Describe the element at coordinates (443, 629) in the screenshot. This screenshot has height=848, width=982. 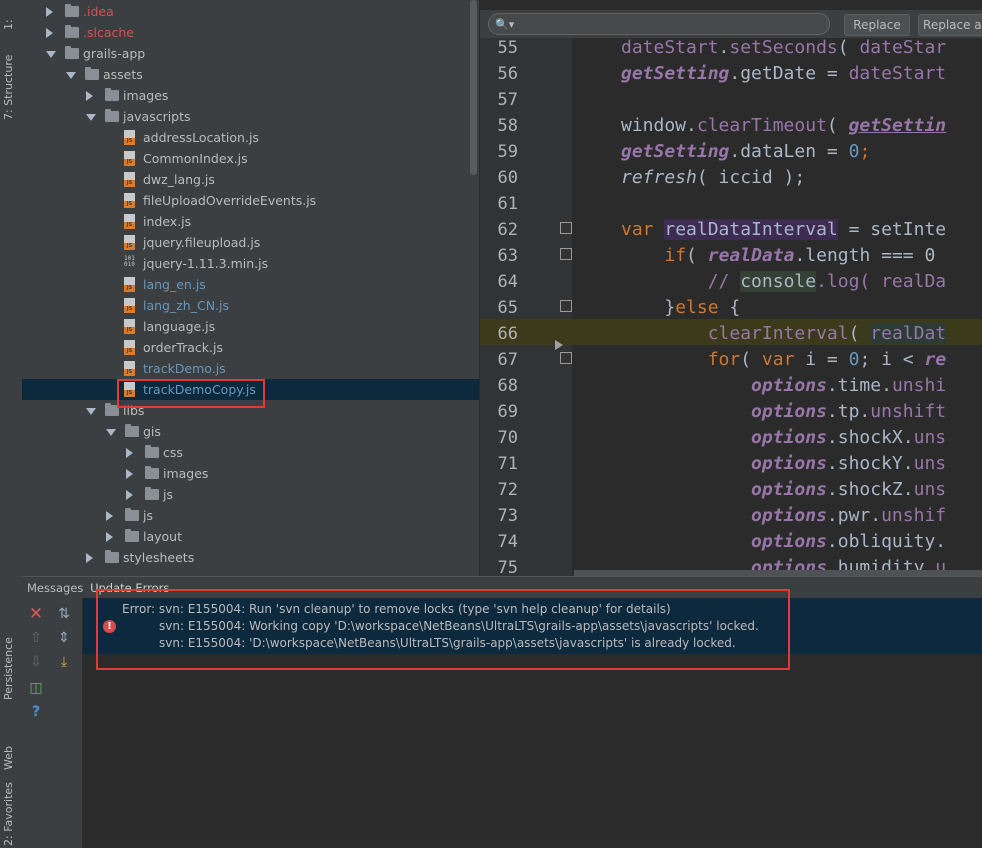
I see `error-annotation-box` at that location.